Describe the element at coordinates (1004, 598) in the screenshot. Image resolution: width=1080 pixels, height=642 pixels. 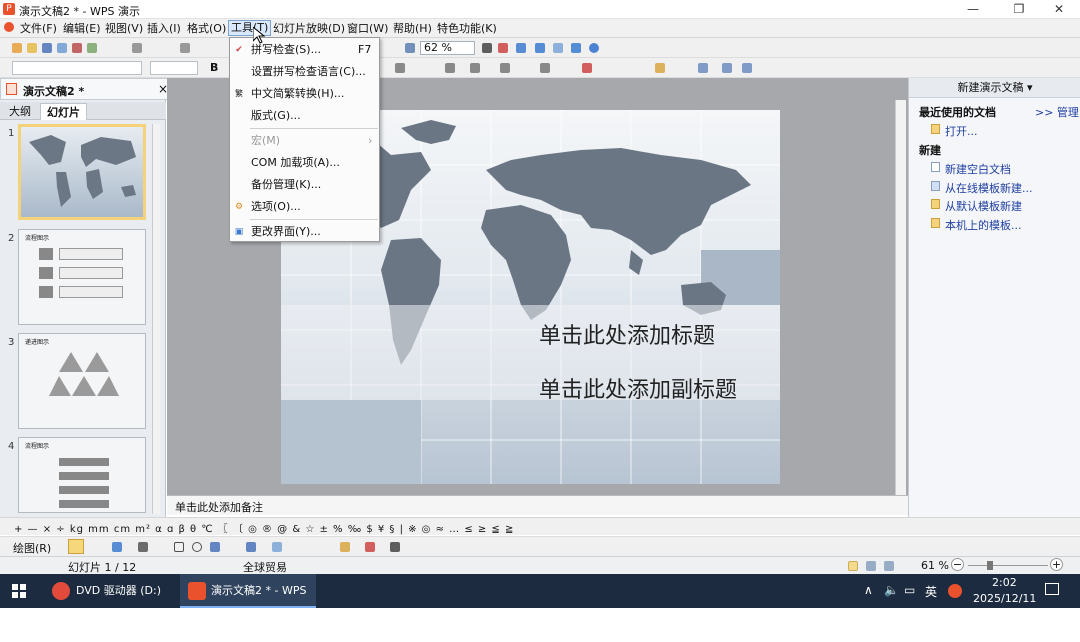
I see `clock-date: 2025/12/11` at that location.